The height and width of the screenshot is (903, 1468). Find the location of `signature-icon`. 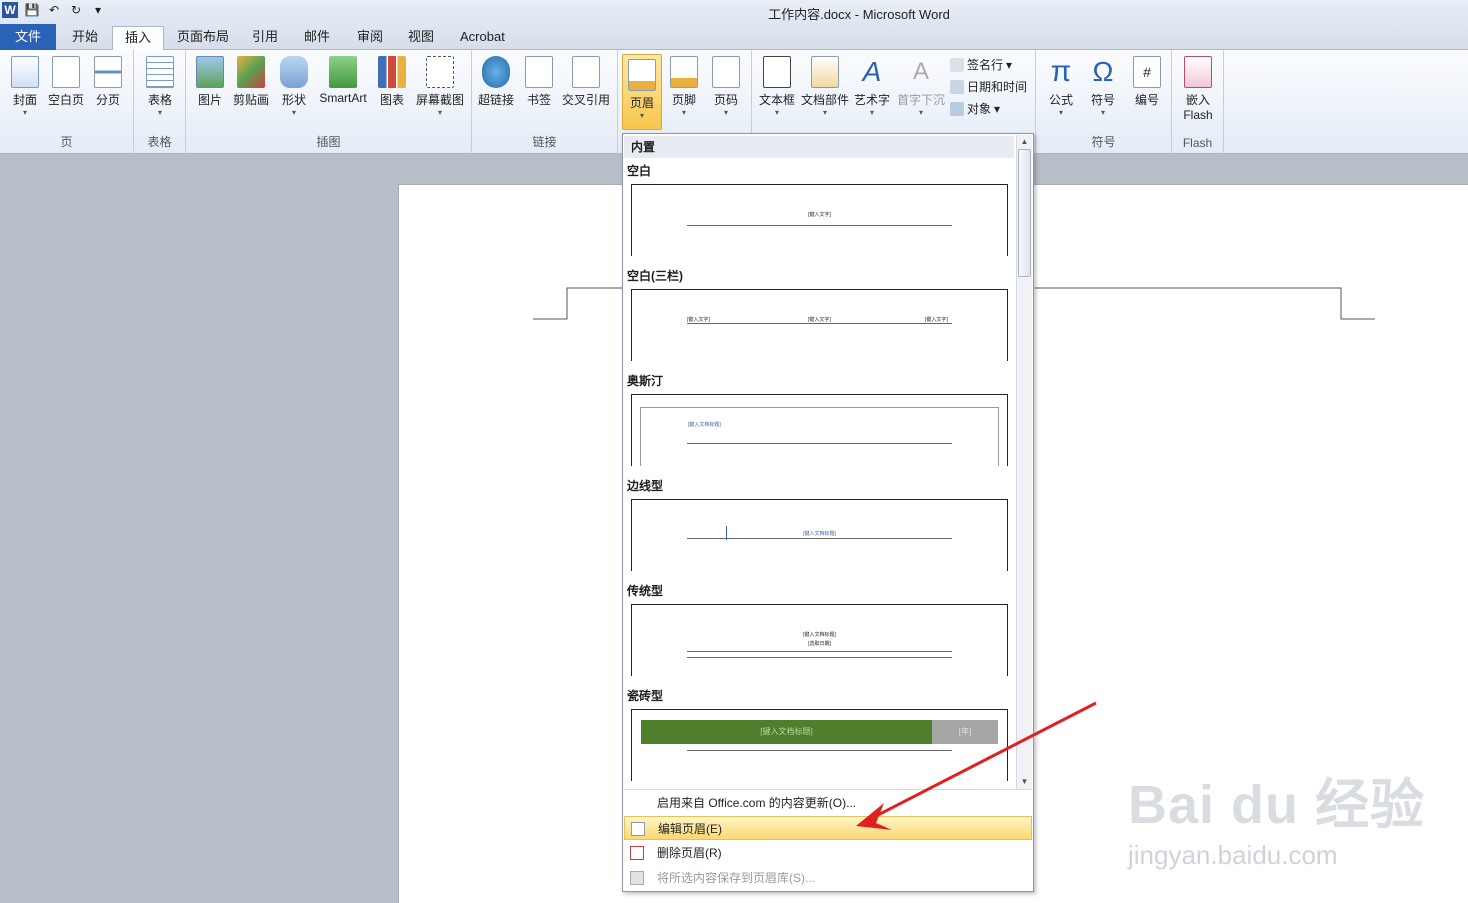

signature-icon is located at coordinates (957, 64).